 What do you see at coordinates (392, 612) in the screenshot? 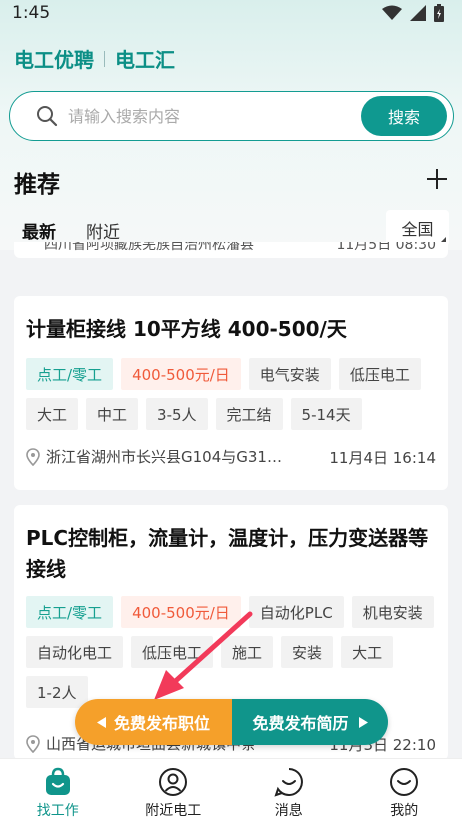
I see `job-tag: 机电安装` at bounding box center [392, 612].